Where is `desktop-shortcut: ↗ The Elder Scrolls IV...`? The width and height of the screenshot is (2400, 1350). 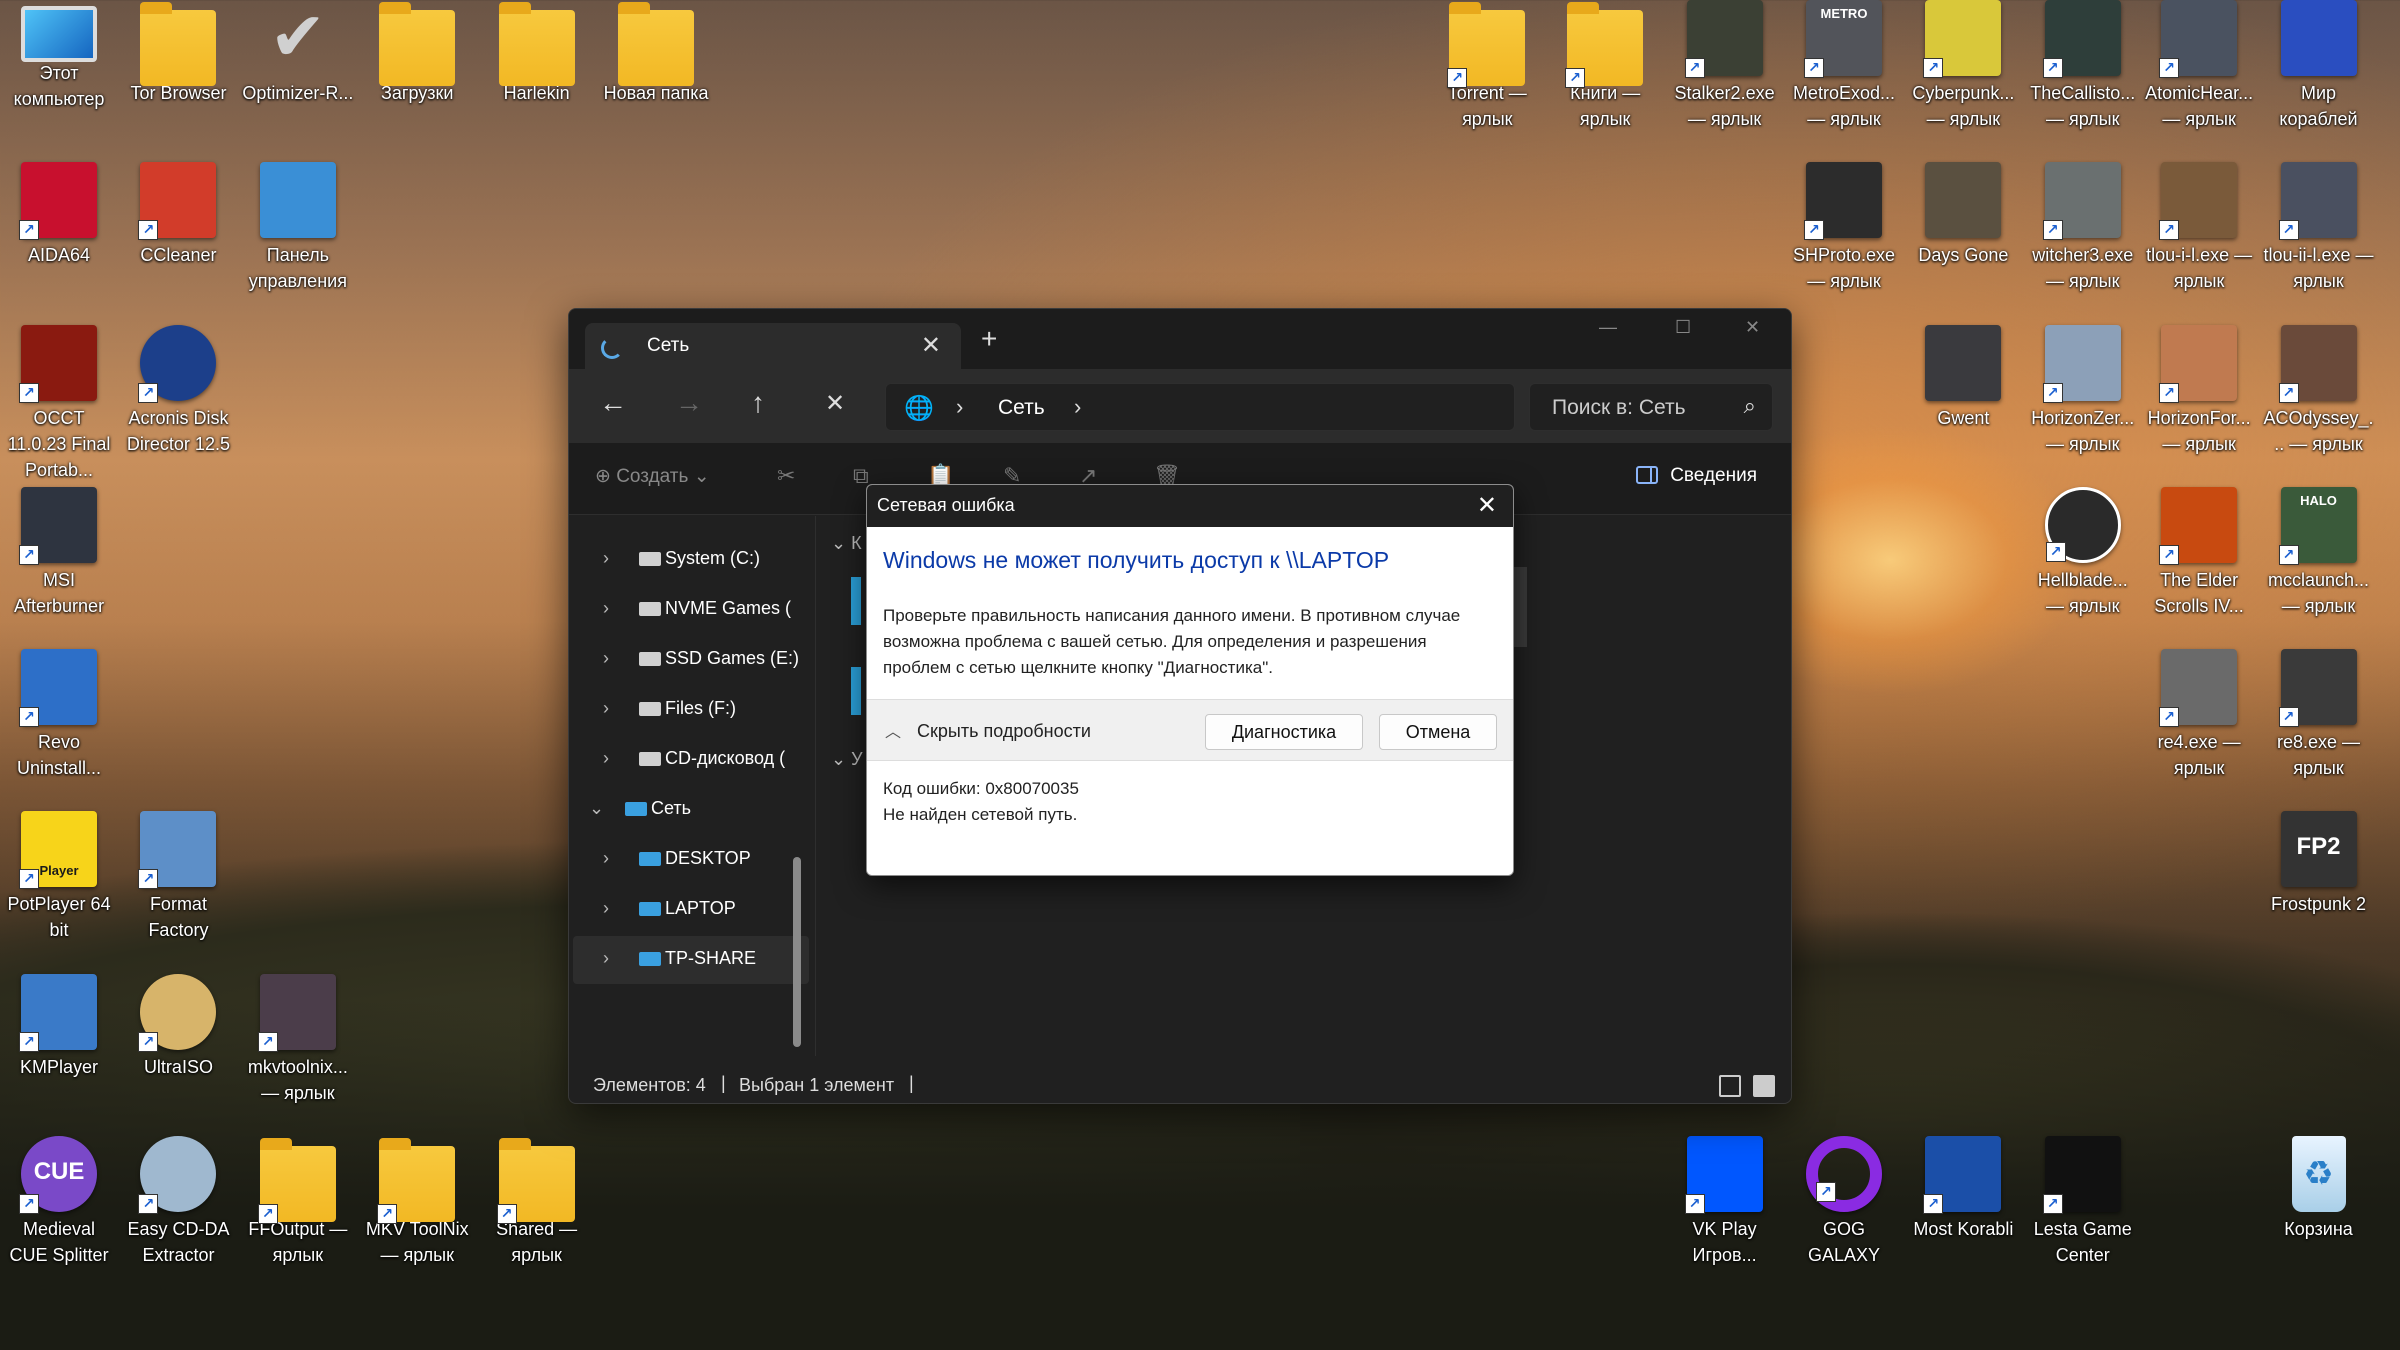 desktop-shortcut: ↗ The Elder Scrolls IV... is located at coordinates (2199, 552).